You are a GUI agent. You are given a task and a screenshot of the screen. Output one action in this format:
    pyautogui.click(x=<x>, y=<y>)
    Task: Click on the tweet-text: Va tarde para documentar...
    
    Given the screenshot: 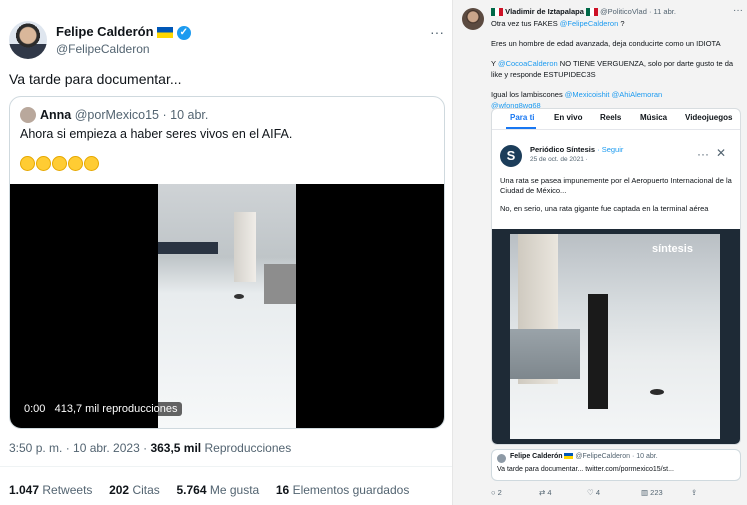 What is the action you would take?
    pyautogui.click(x=95, y=79)
    